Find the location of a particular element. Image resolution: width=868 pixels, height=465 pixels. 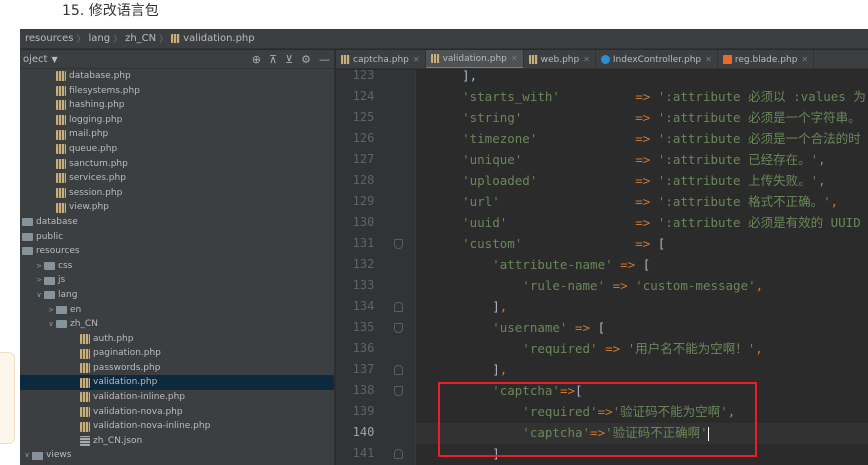

locate-icon: ⊕ is located at coordinates (256, 59).